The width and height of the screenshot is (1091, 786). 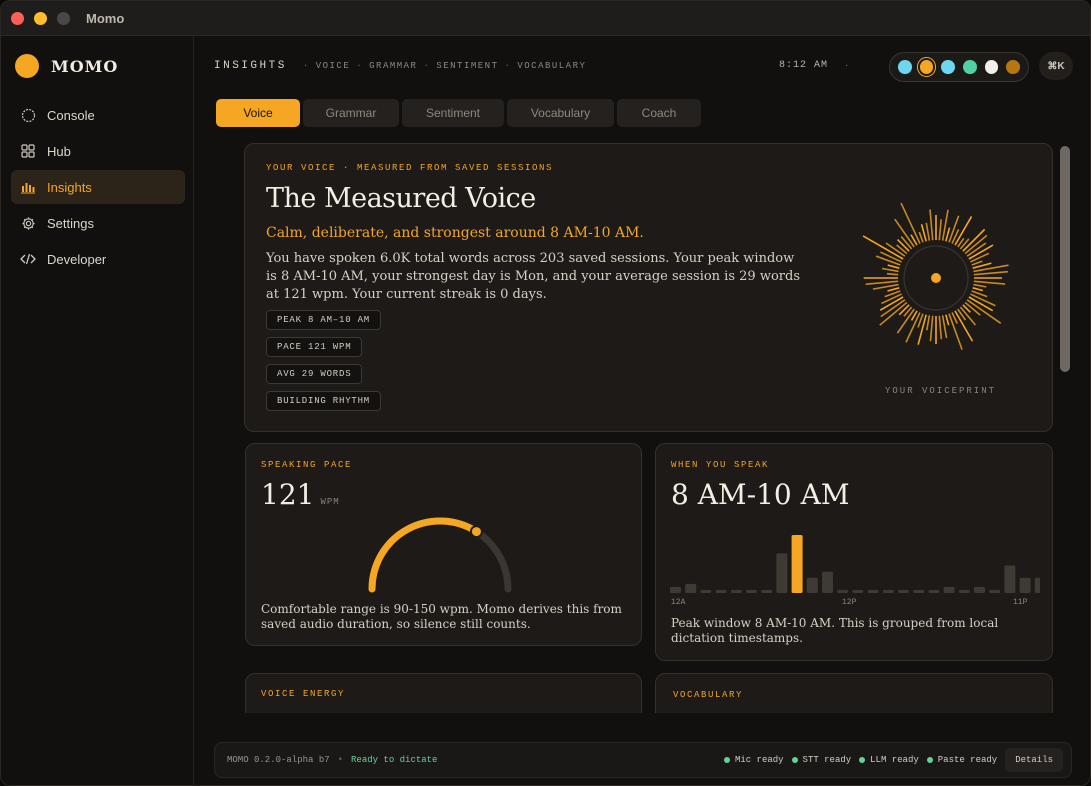 I want to click on gauge-fill, so click(x=424, y=555).